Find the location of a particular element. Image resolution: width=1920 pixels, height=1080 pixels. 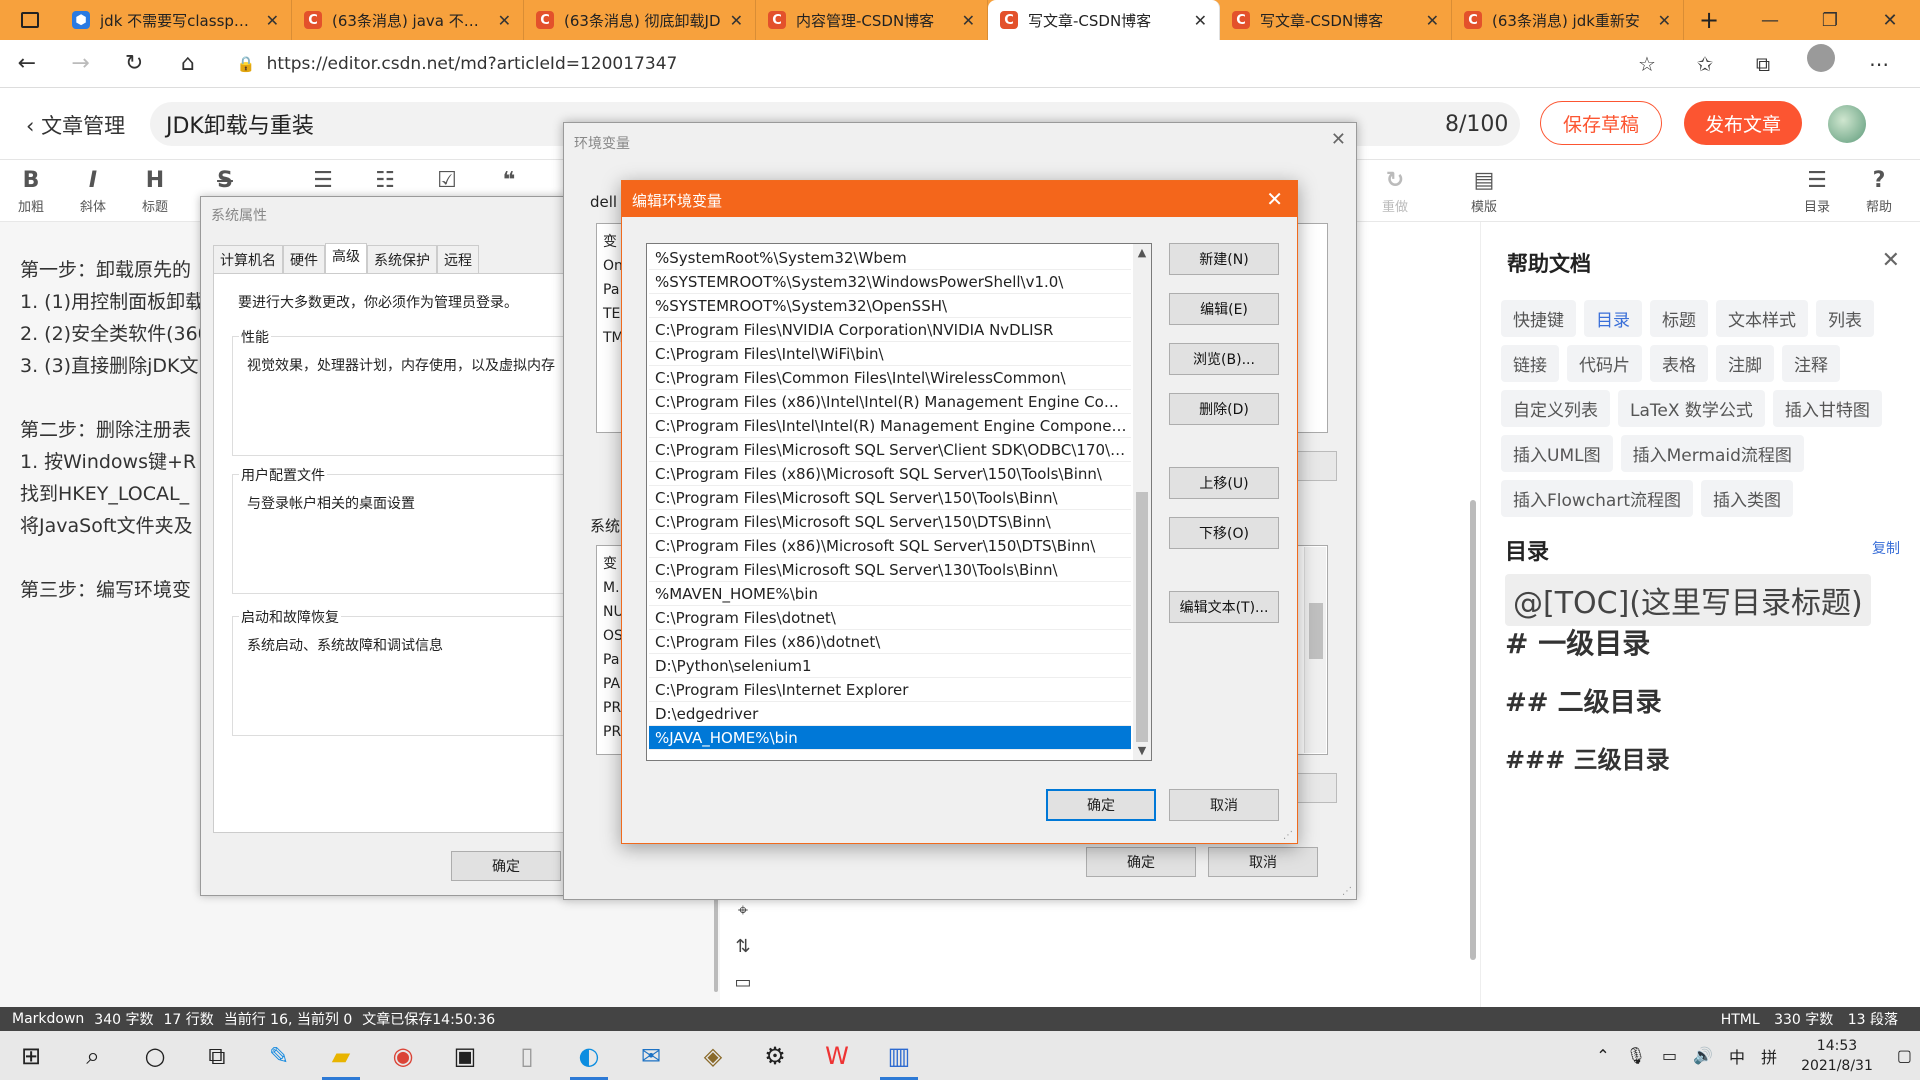

mail-icon: ✉ is located at coordinates (651, 1055).